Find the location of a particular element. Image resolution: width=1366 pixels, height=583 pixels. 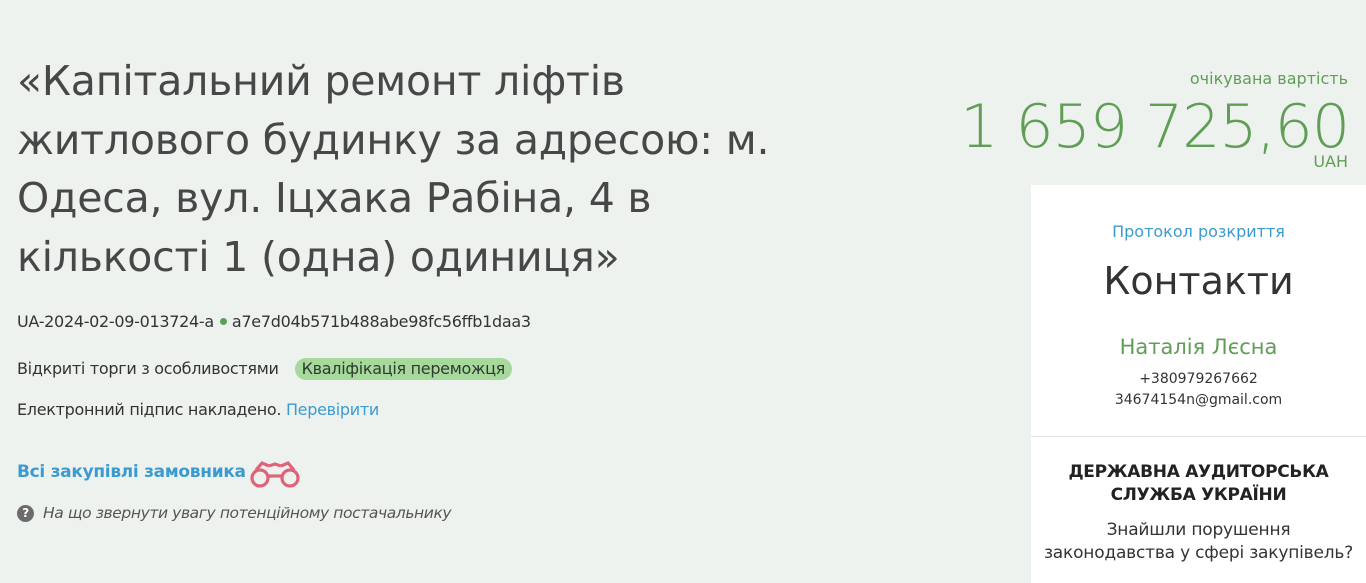

signature-line: Електронний підпис накладено. Перевірити is located at coordinates (198, 409).